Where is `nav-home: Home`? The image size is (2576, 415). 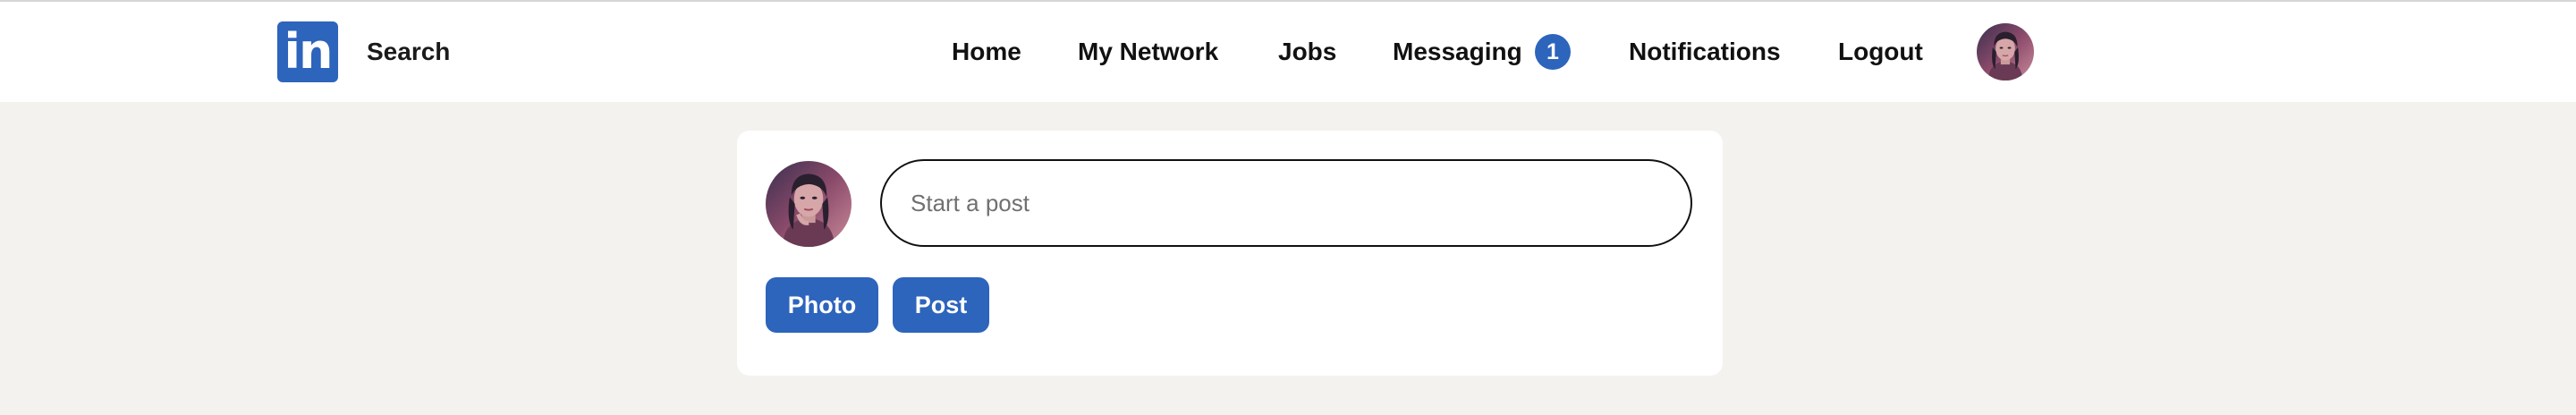
nav-home: Home is located at coordinates (986, 51).